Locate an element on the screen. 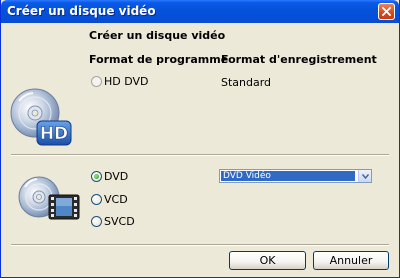 Image resolution: width=400 pixels, height=278 pixels. chevron-down-icon is located at coordinates (365, 176).